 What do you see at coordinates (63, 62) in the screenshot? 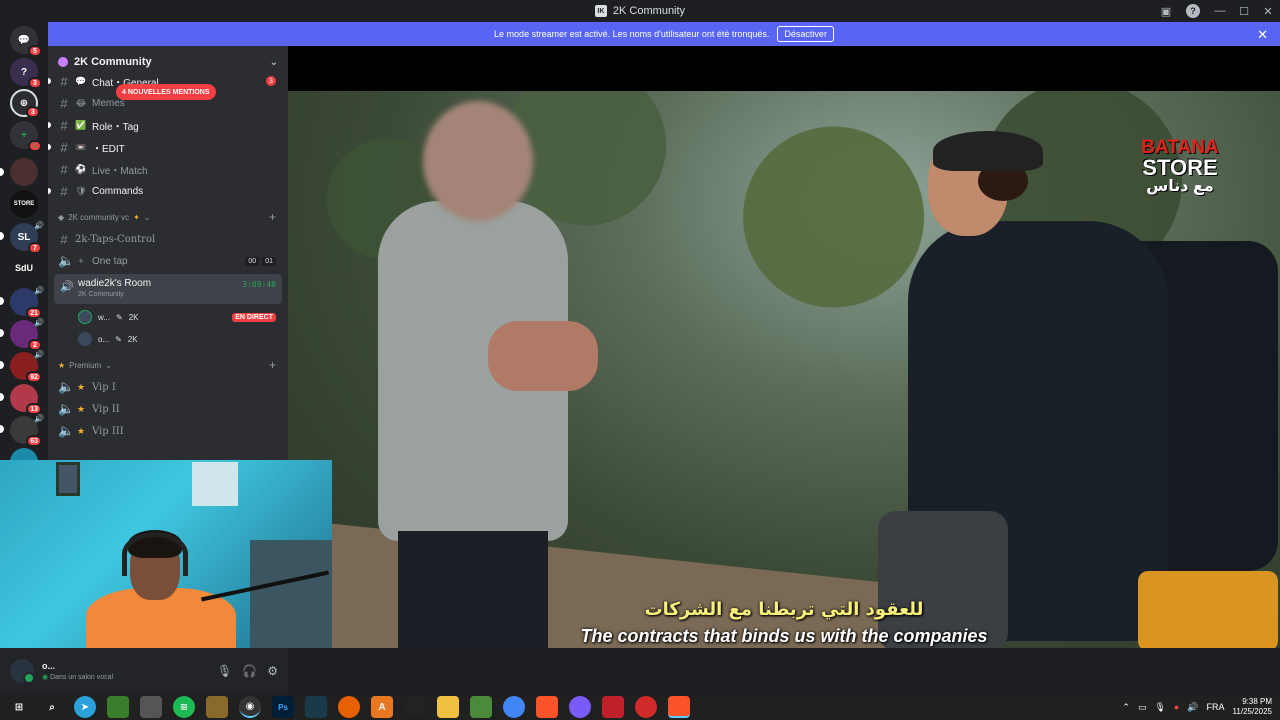
I see `guild-icon` at bounding box center [63, 62].